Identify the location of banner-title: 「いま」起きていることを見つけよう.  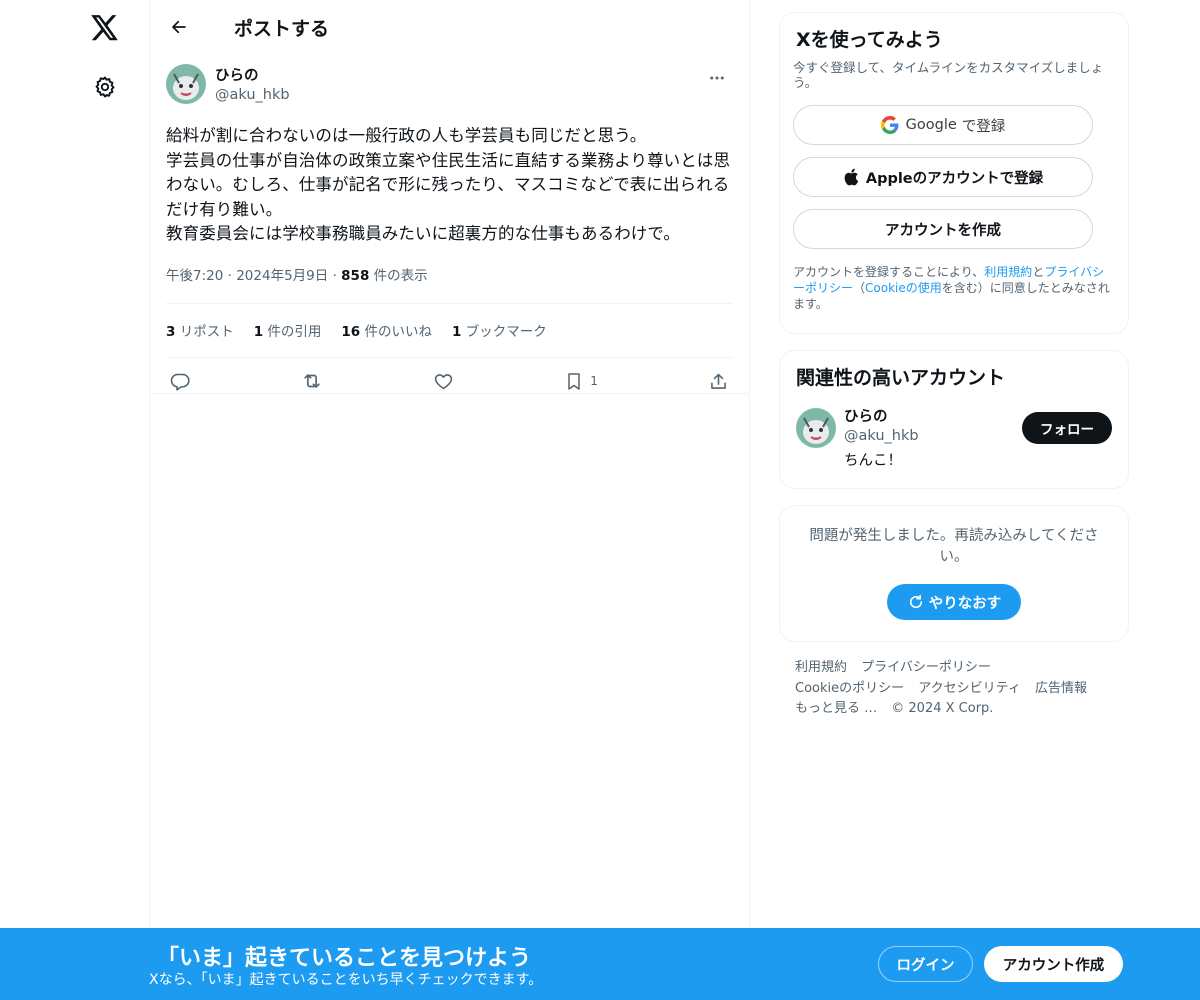
(344, 958).